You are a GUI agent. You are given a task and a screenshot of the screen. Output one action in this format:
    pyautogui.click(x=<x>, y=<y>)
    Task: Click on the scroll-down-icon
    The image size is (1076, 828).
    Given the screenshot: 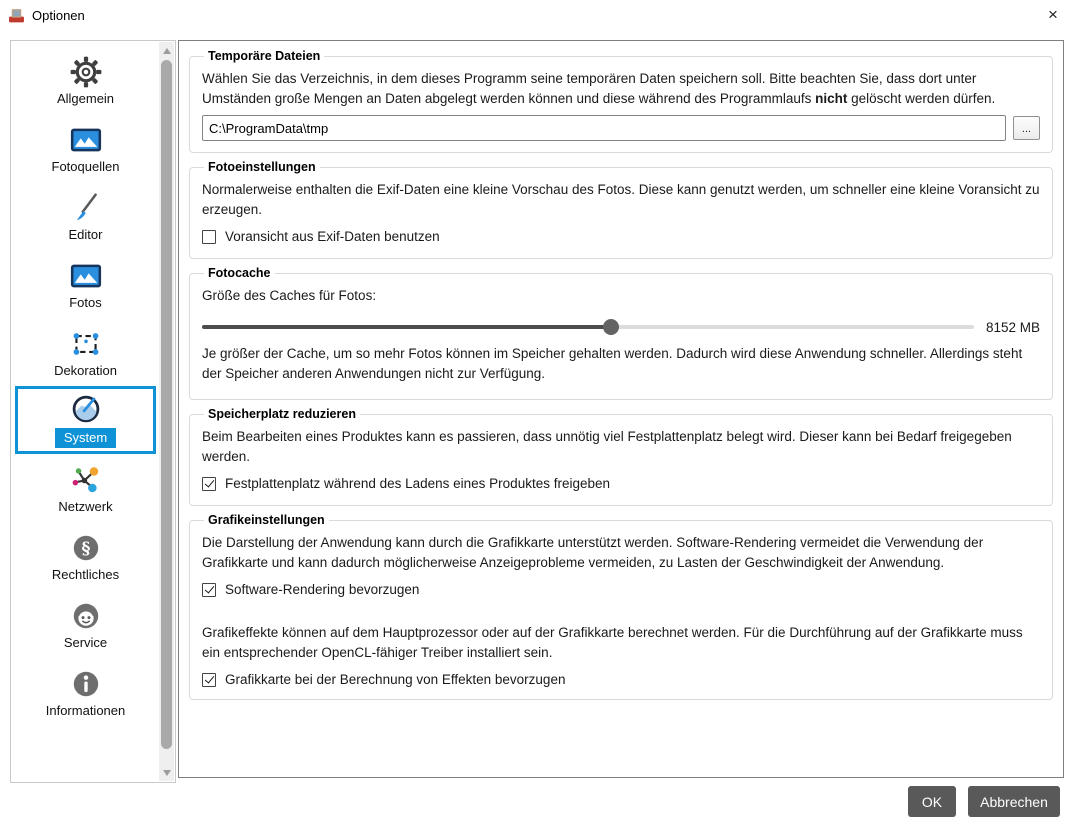 What is the action you would take?
    pyautogui.click(x=166, y=772)
    